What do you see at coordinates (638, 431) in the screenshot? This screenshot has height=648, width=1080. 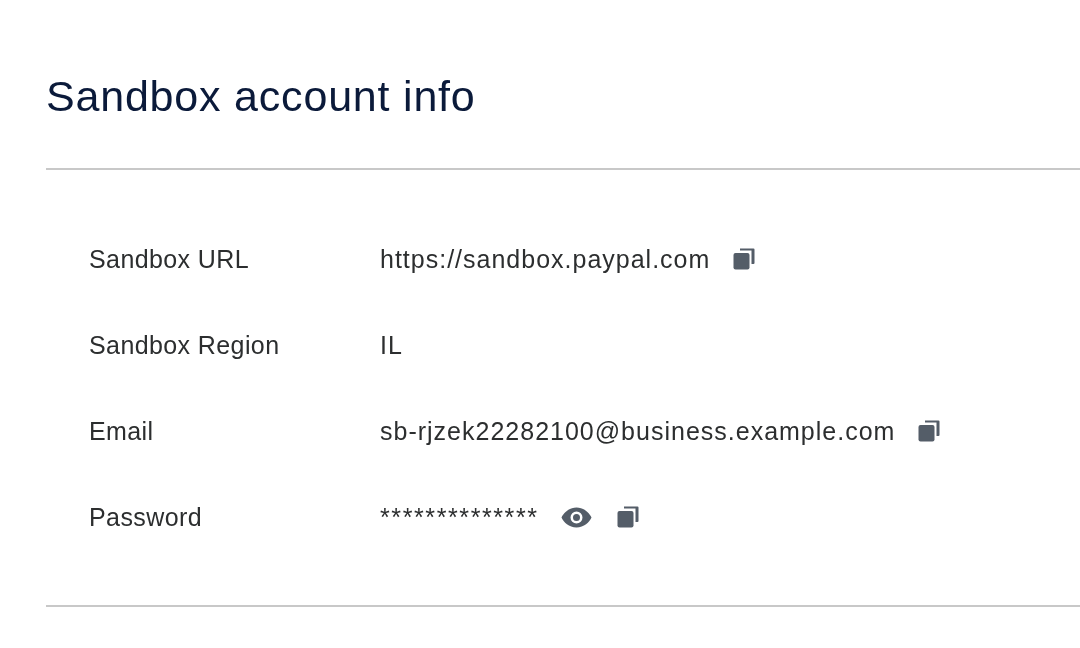 I see `field-value: sb-rjzek22282100@business.example.com` at bounding box center [638, 431].